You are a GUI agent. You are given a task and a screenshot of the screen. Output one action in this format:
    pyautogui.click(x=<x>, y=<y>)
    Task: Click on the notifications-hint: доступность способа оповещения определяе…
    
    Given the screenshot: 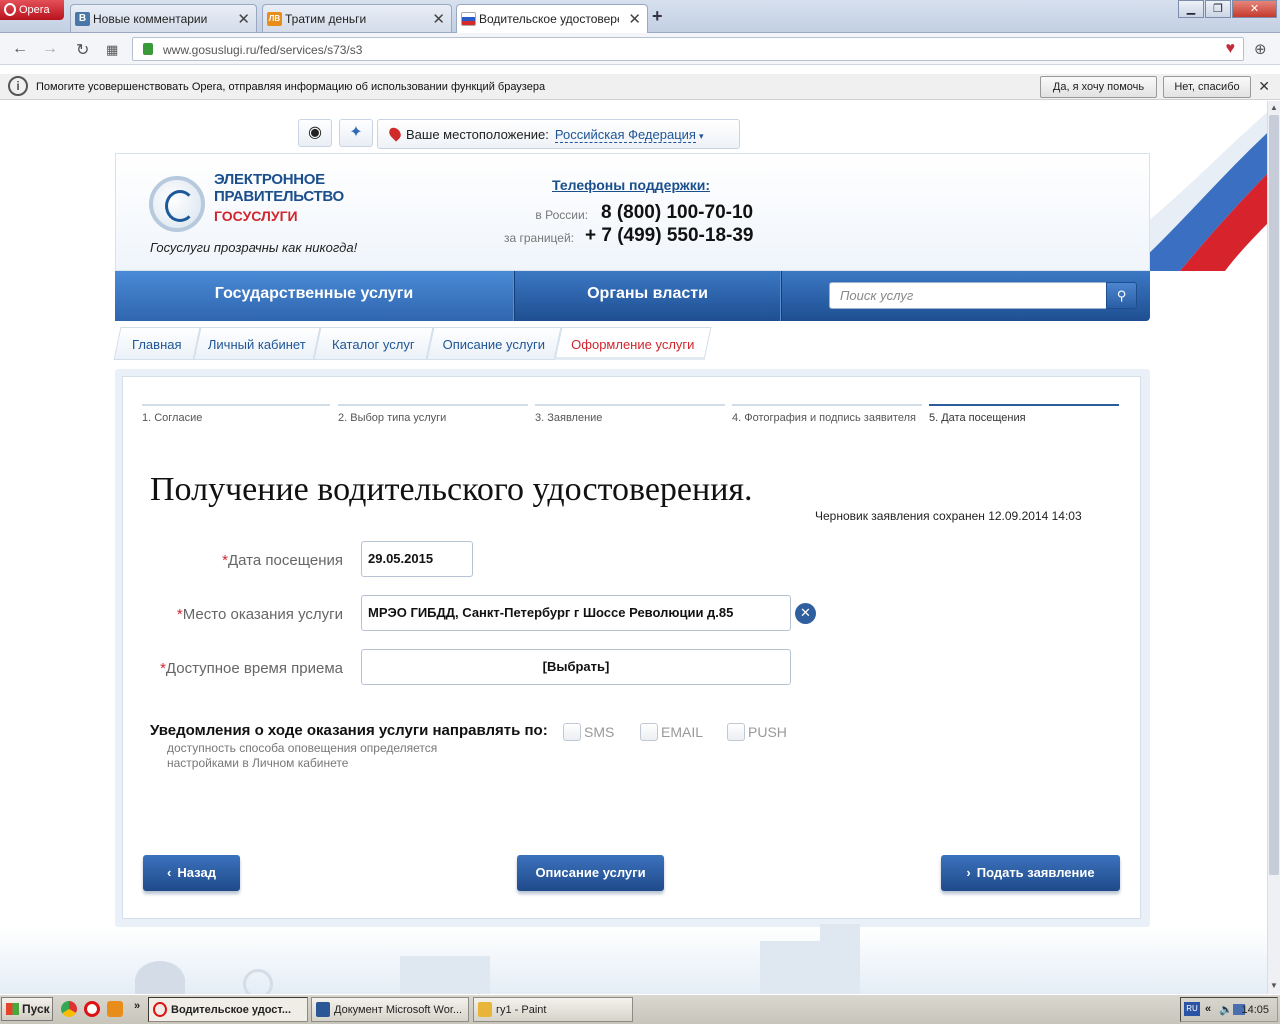 What is the action you would take?
    pyautogui.click(x=302, y=755)
    